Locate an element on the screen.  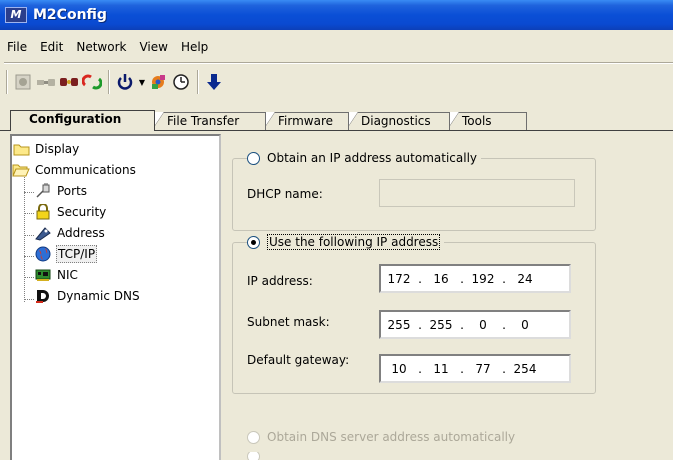
tree-item-communications: Communications is located at coordinates (74, 170).